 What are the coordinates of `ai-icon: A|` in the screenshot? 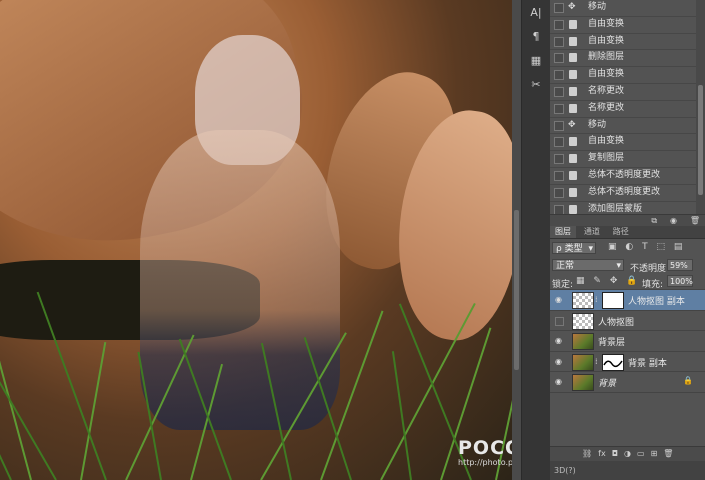 It's located at (536, 13).